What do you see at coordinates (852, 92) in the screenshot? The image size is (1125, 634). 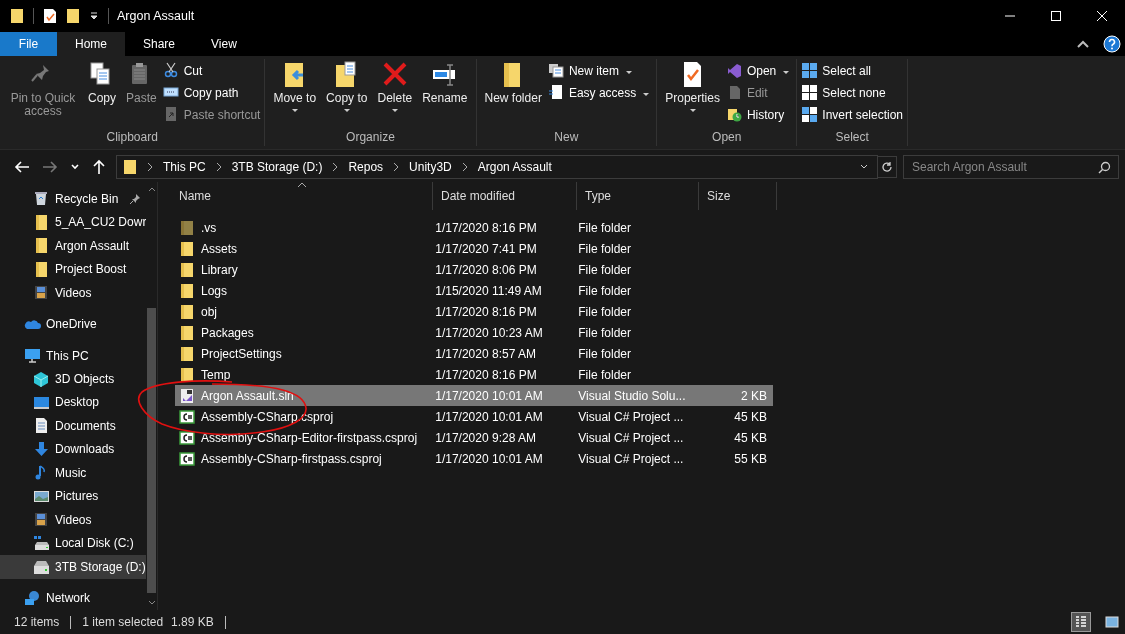 I see `ribbon-button: Select none` at bounding box center [852, 92].